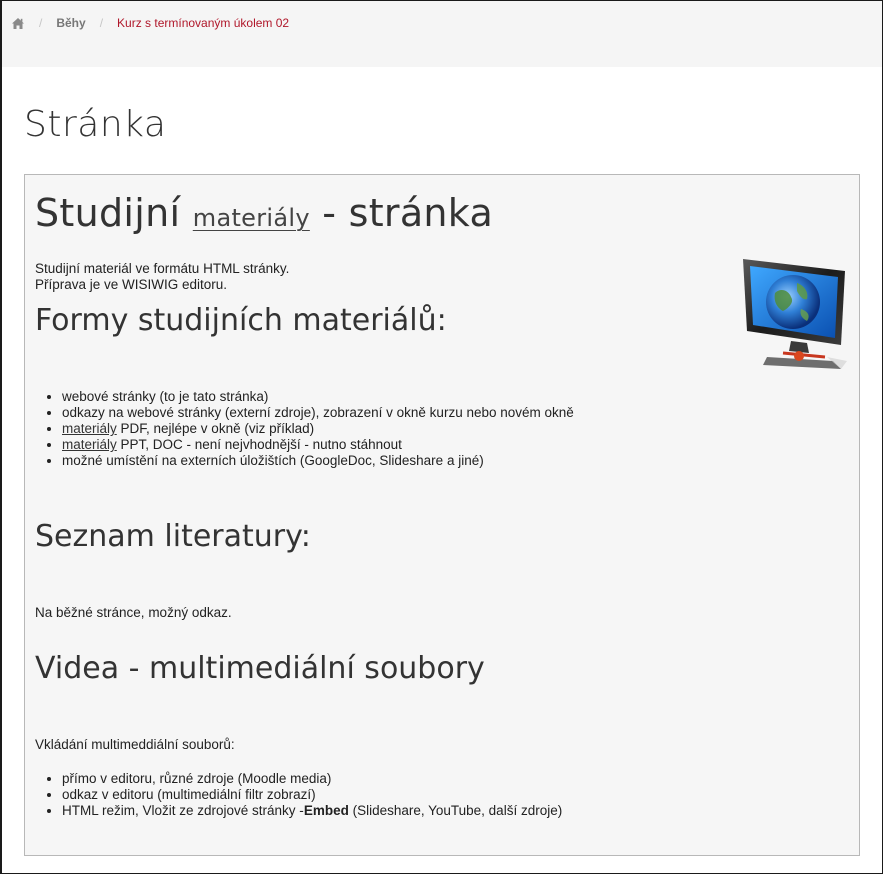 The image size is (885, 876). I want to click on home-icon, so click(18, 23).